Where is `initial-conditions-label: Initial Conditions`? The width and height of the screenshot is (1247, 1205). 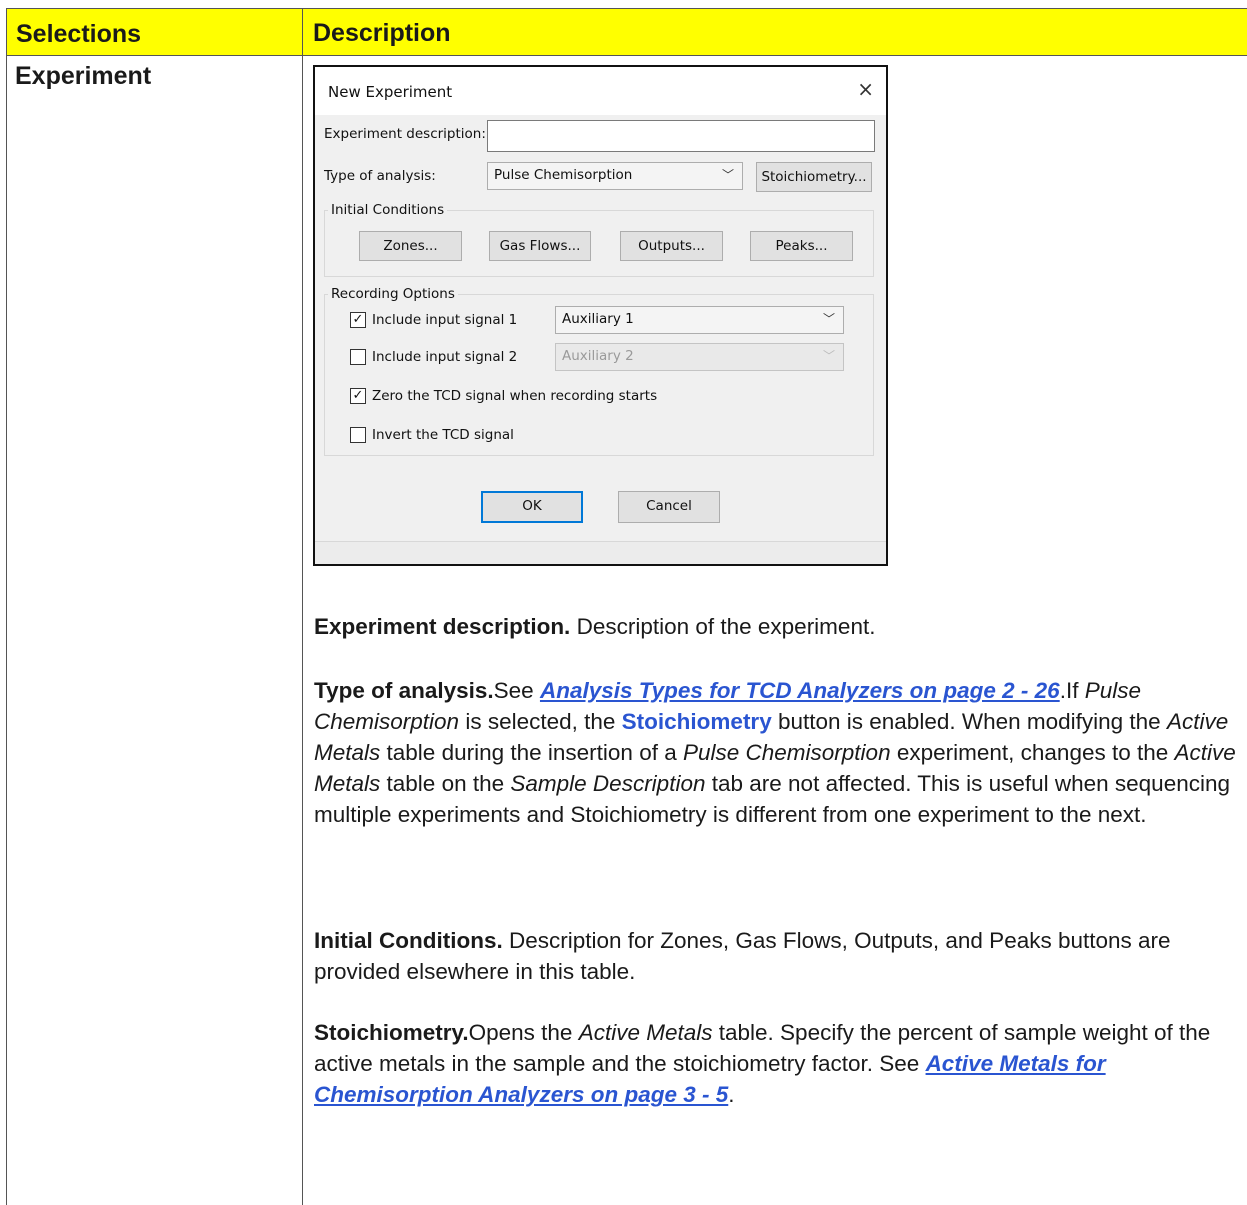 initial-conditions-label: Initial Conditions is located at coordinates (388, 210).